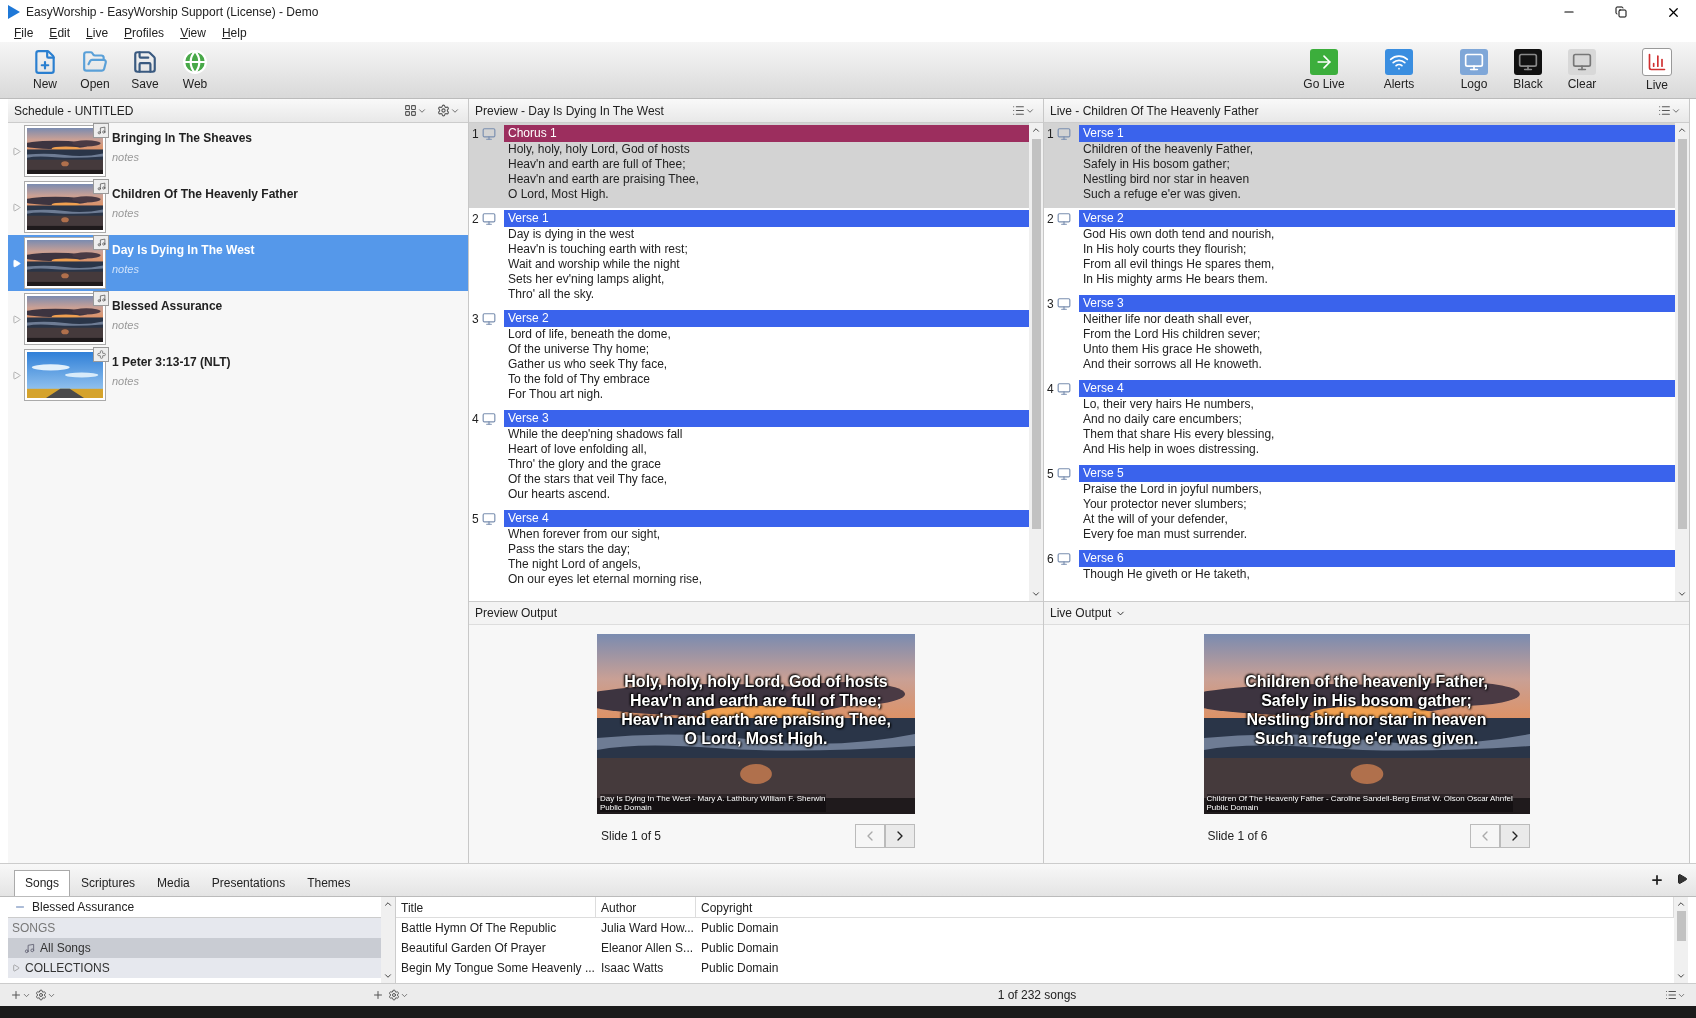 The image size is (1696, 1018). I want to click on library-tab: Themes, so click(329, 883).